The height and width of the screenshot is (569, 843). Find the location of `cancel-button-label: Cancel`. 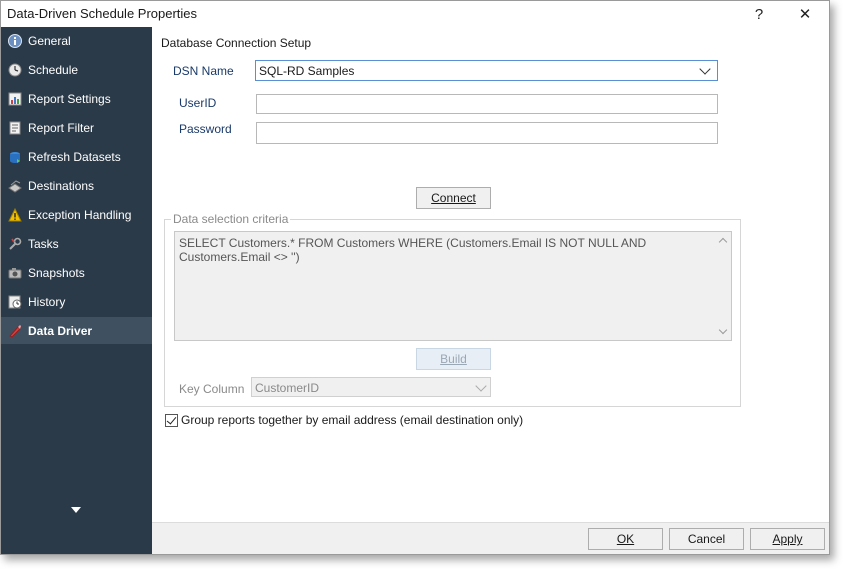

cancel-button-label: Cancel is located at coordinates (706, 539).